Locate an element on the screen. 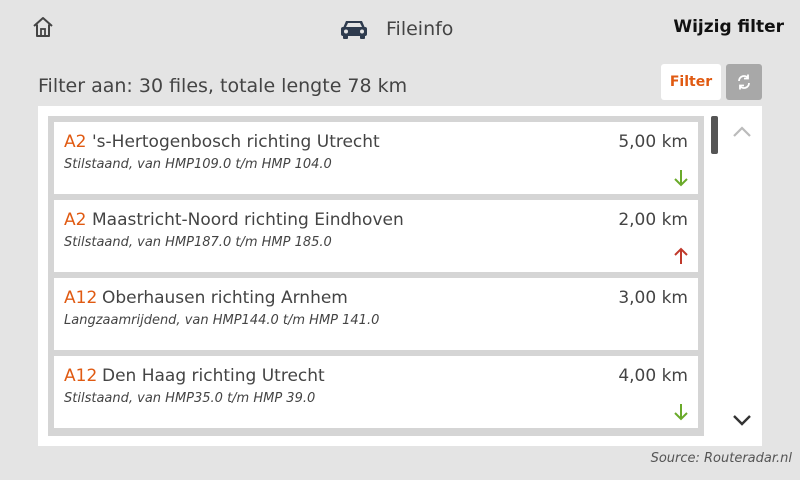  home-icon is located at coordinates (43, 27).